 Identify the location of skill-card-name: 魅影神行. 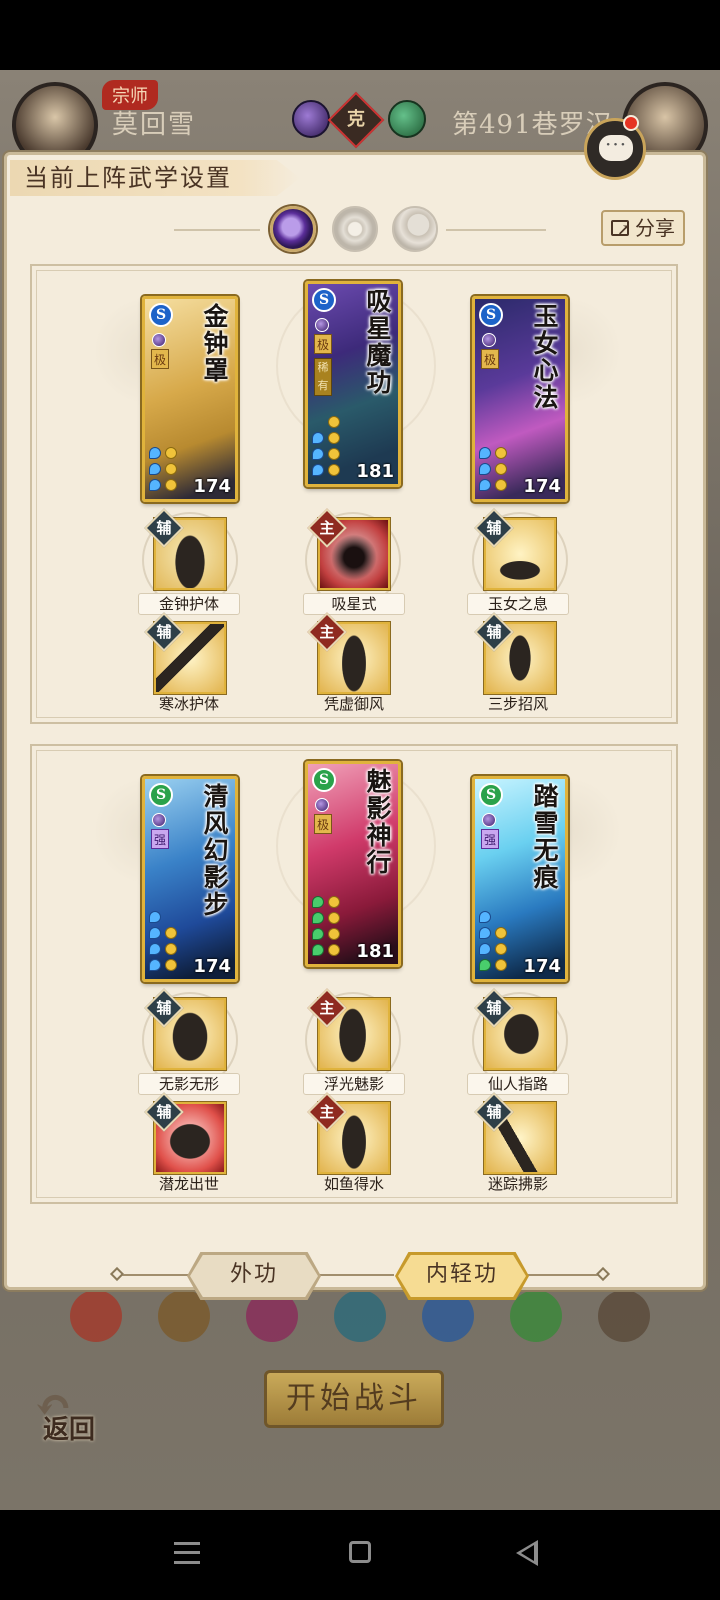
(377, 822).